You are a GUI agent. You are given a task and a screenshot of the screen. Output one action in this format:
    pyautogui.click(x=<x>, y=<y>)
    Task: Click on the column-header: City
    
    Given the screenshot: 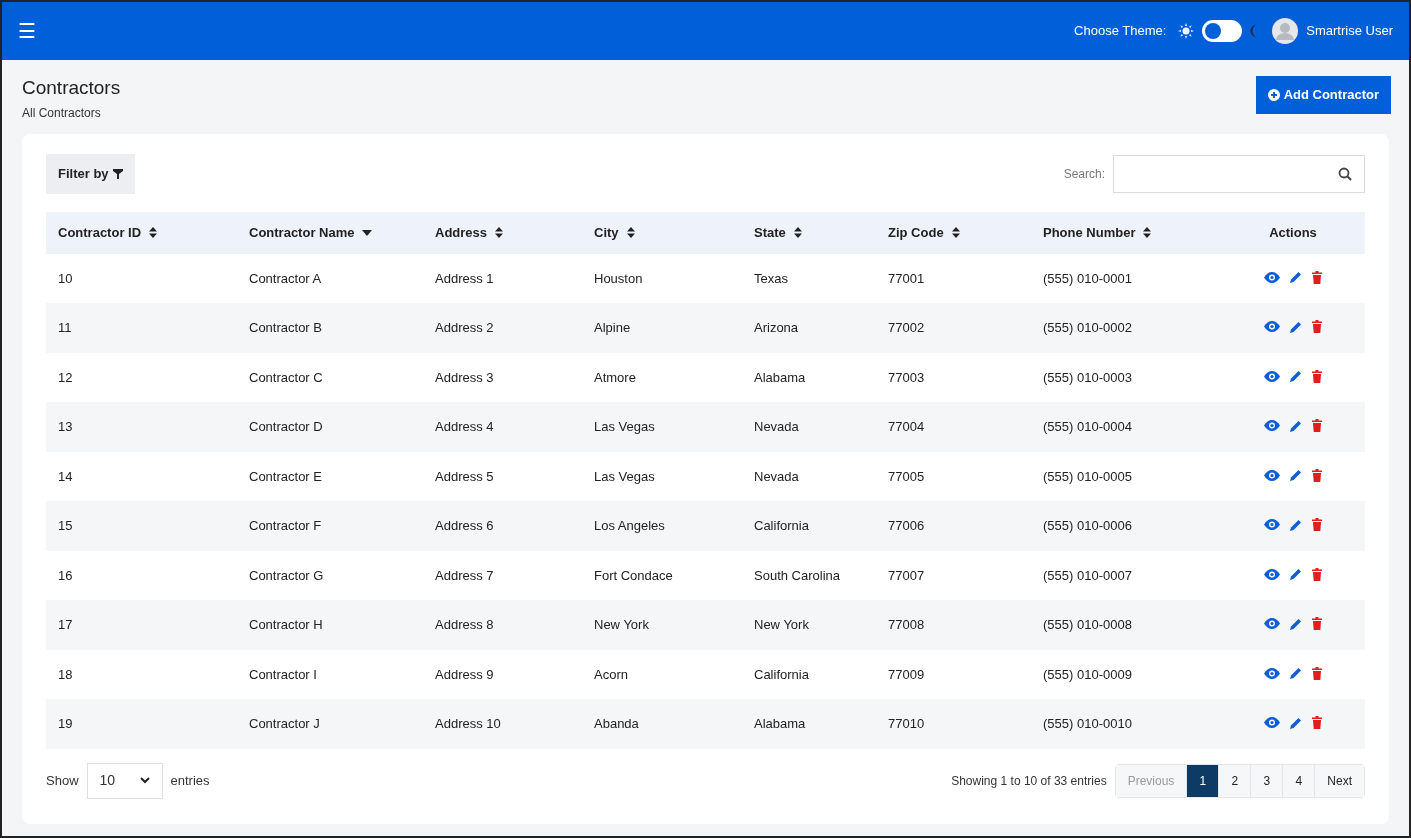 What is the action you would take?
    pyautogui.click(x=614, y=233)
    